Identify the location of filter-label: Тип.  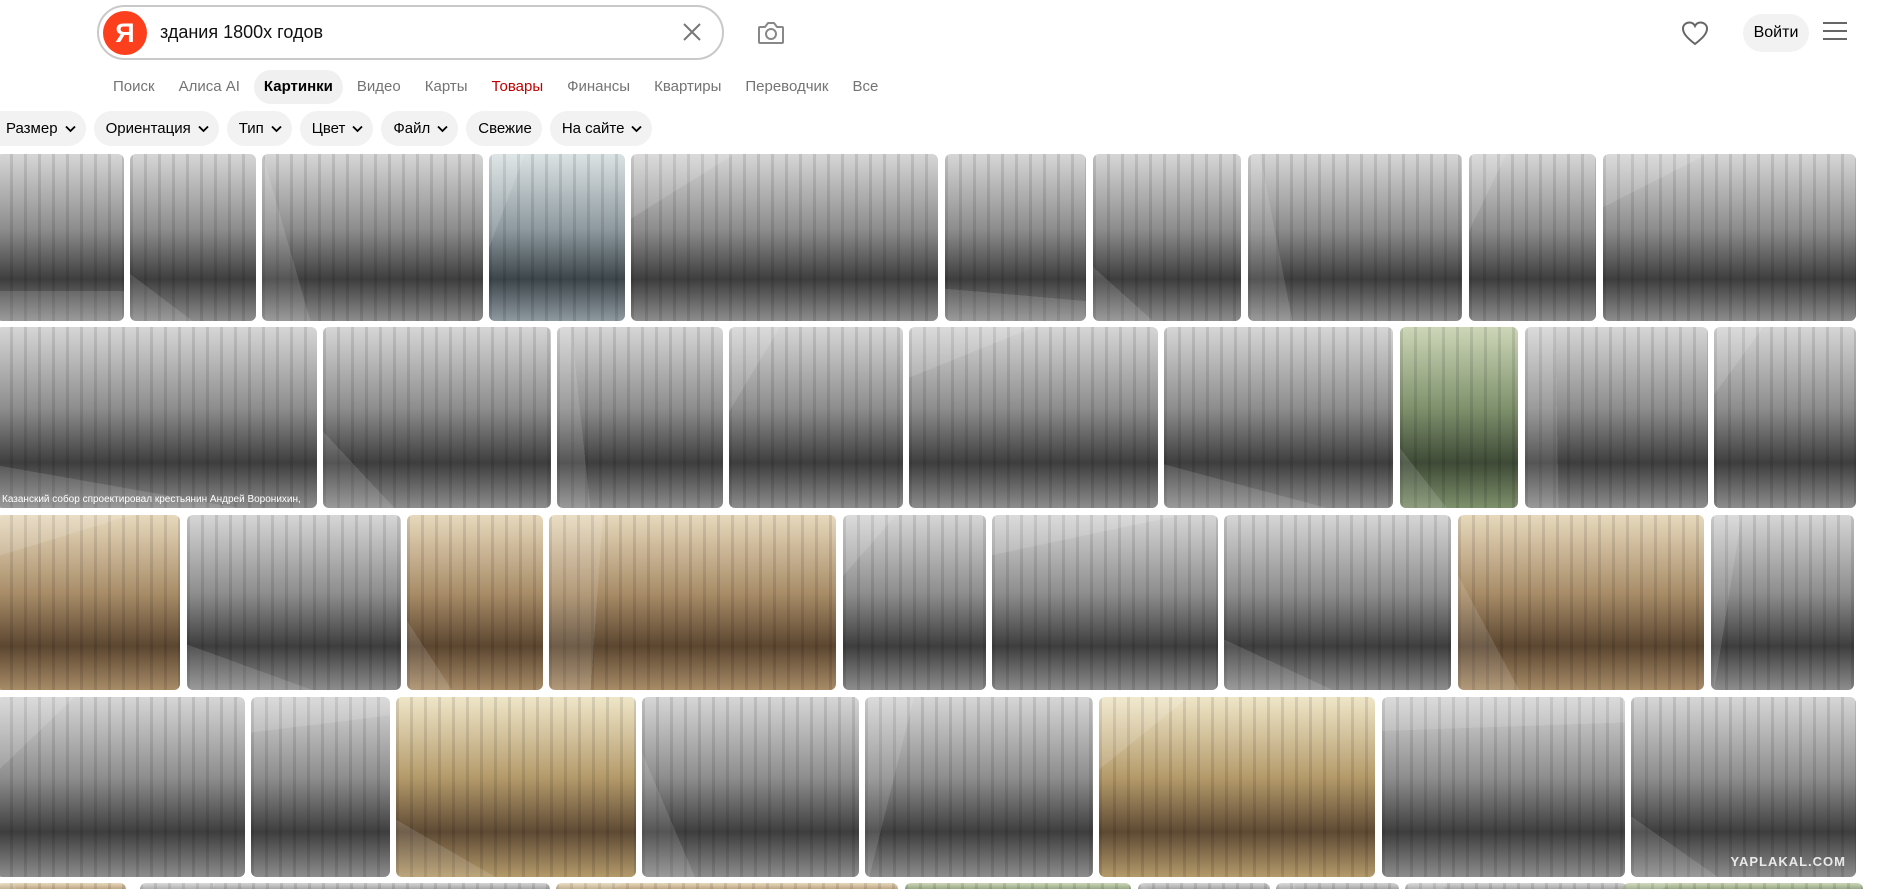
(251, 128).